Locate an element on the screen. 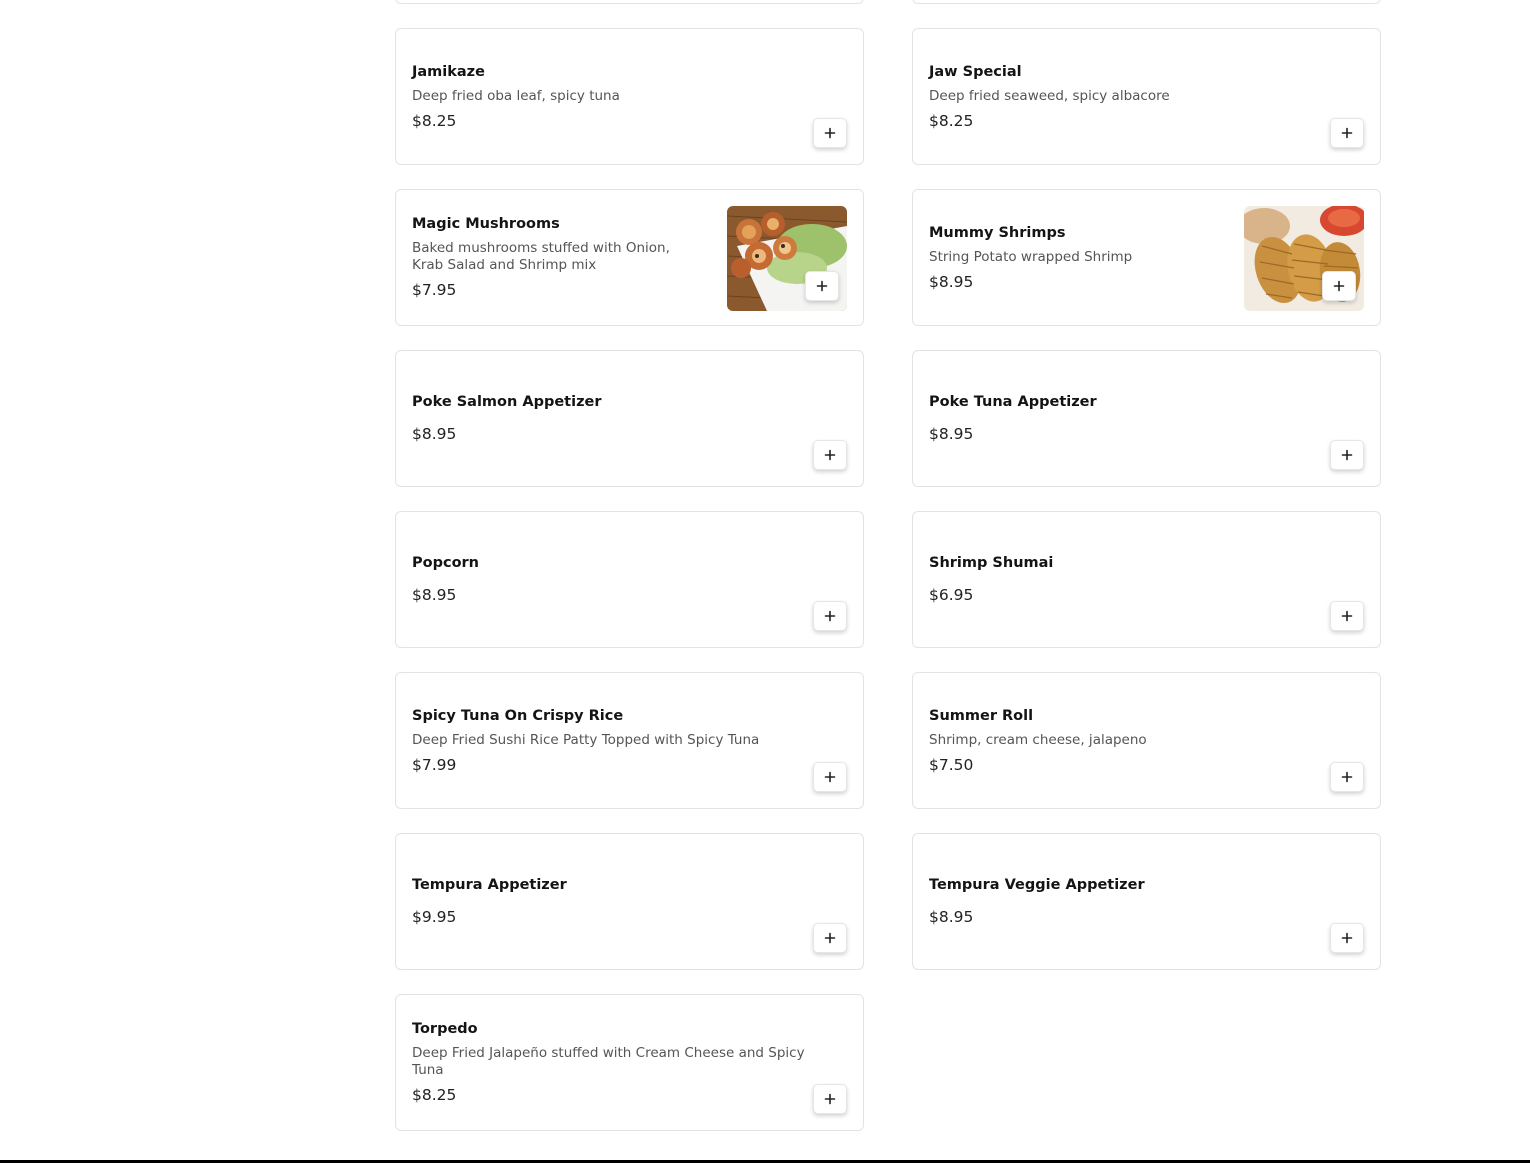  menu-item-card: Tempura Appetizer $9.95 is located at coordinates (629, 901).